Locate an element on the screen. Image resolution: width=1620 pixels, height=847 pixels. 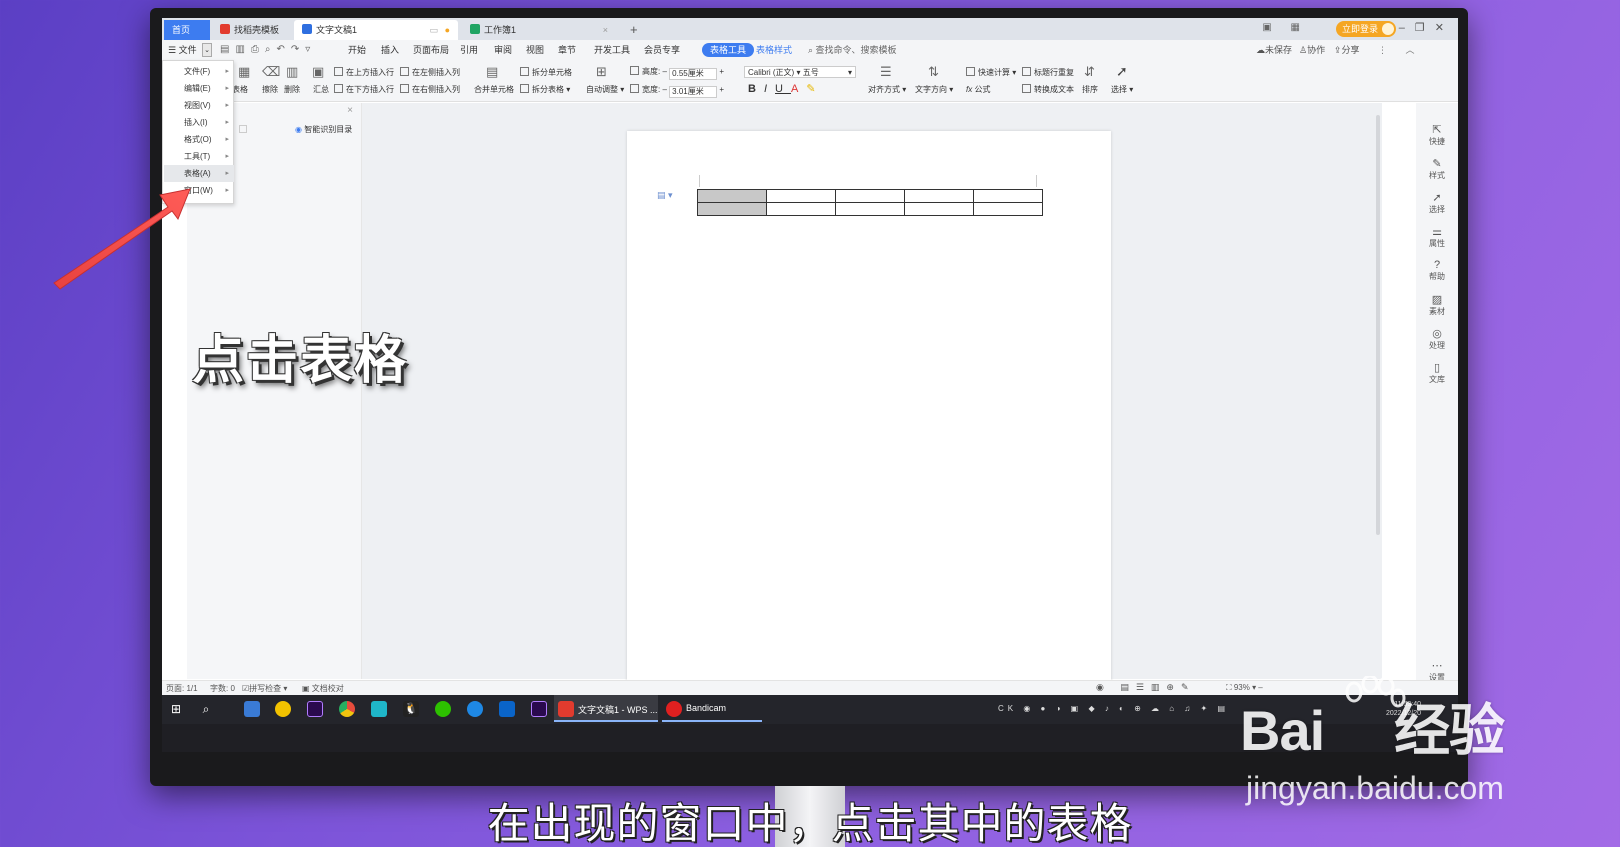
text-direction-button: 文字方向 ▾ is located at coordinates (934, 90).